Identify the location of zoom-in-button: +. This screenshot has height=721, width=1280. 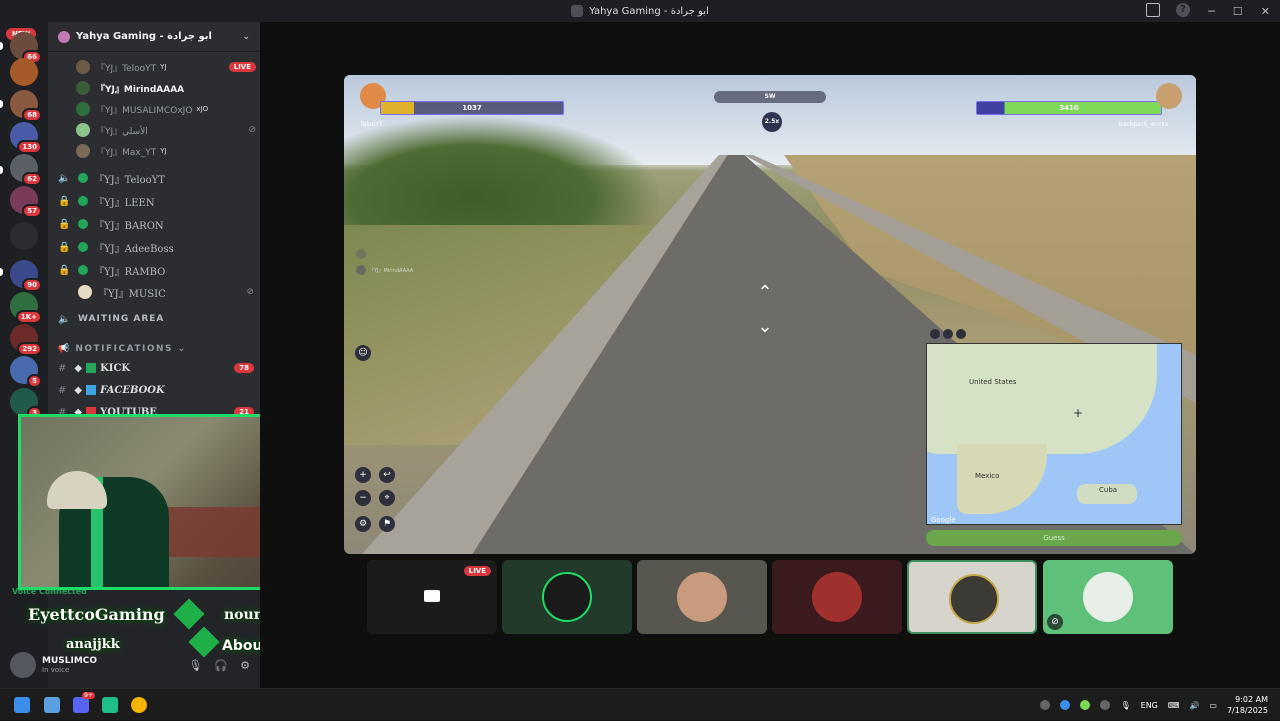
(363, 475).